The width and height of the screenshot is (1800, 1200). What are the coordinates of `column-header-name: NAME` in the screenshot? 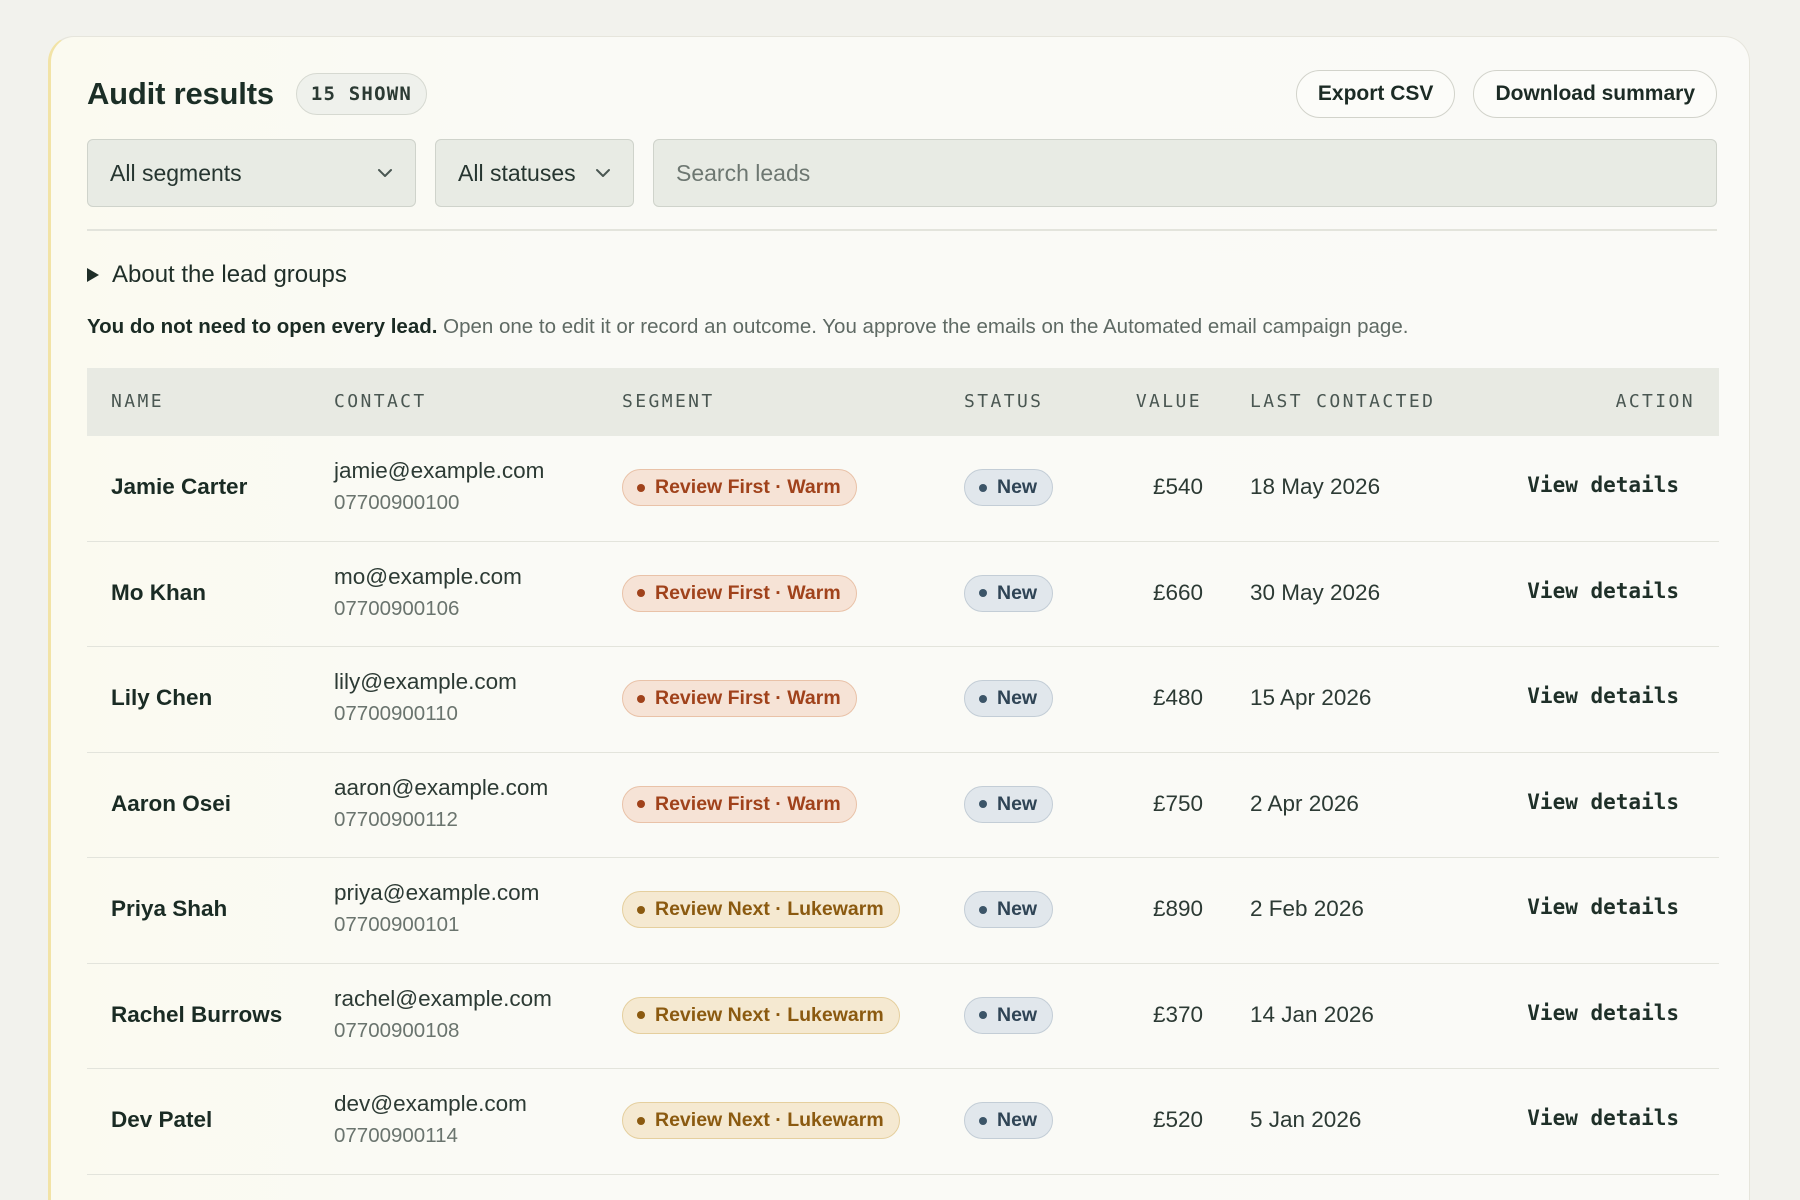 It's located at (137, 401).